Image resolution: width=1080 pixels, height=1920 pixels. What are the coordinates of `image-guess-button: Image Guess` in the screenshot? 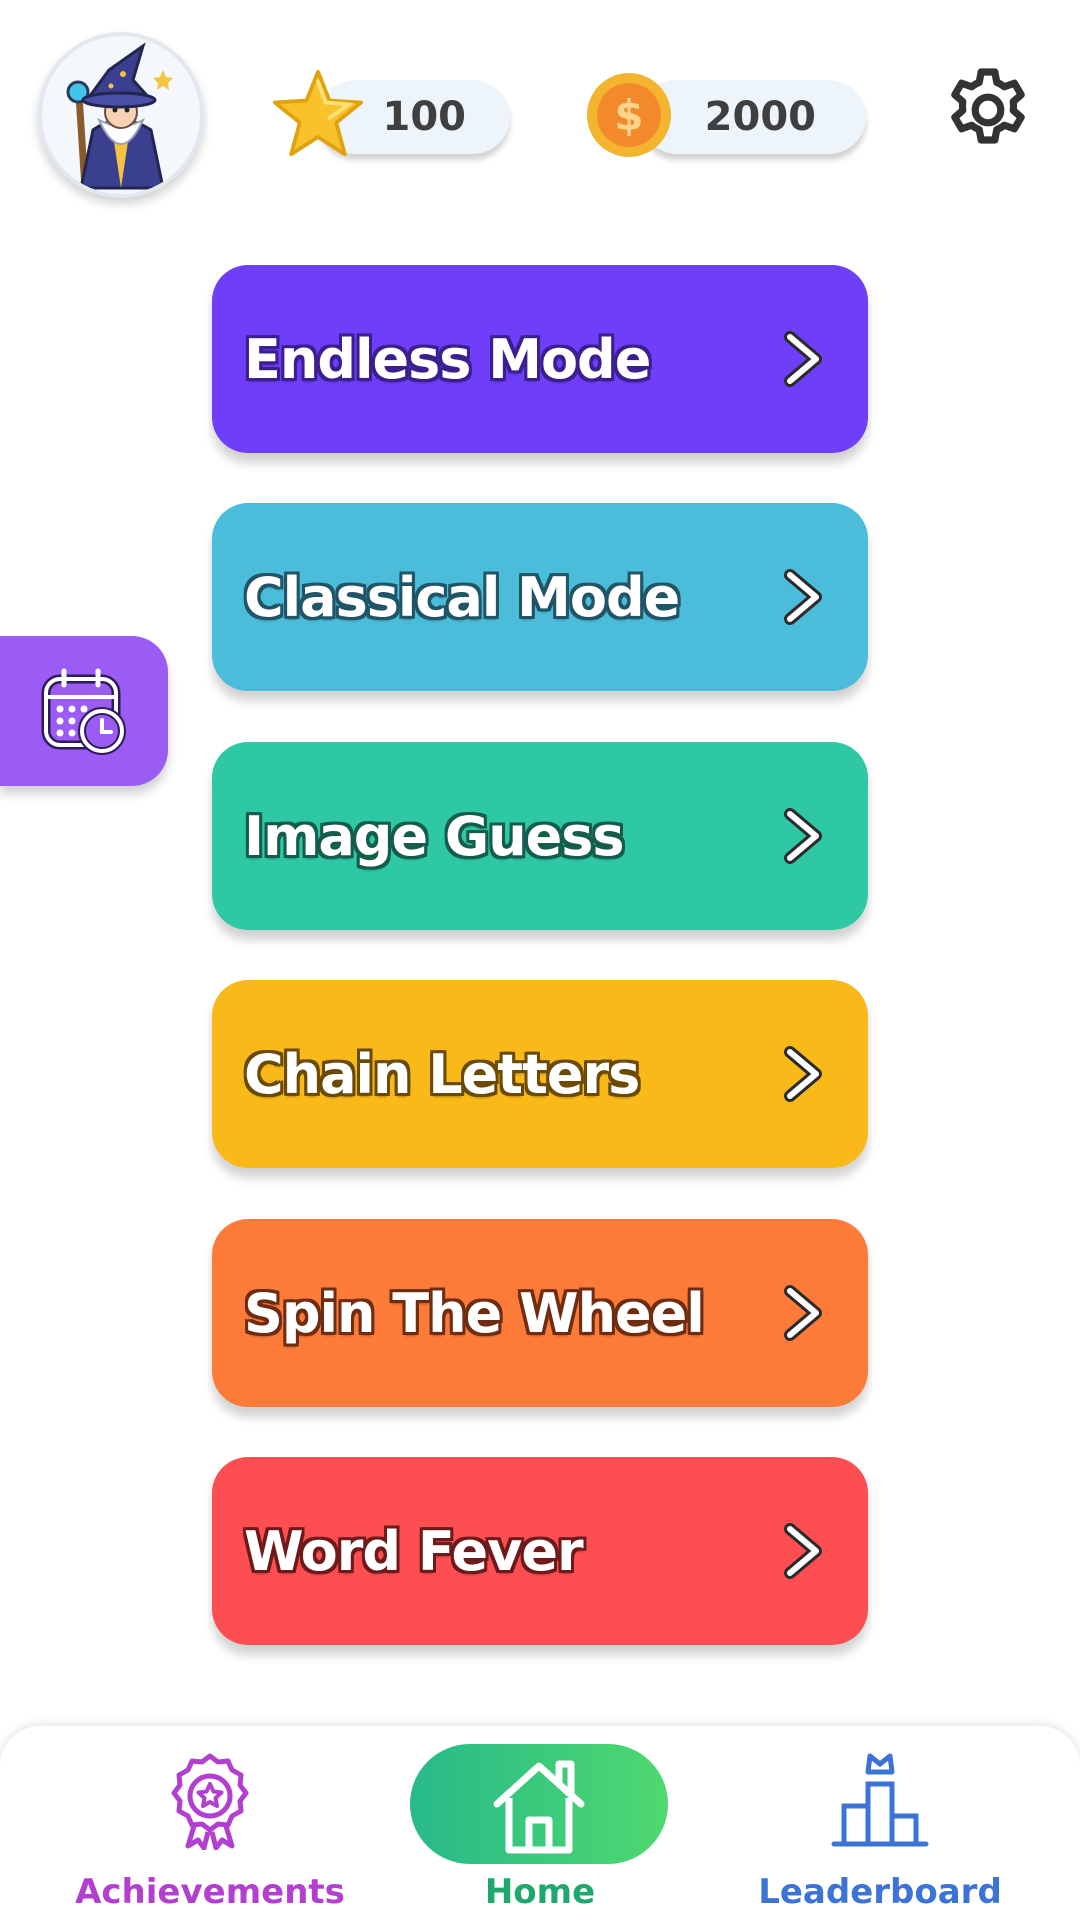 It's located at (540, 836).